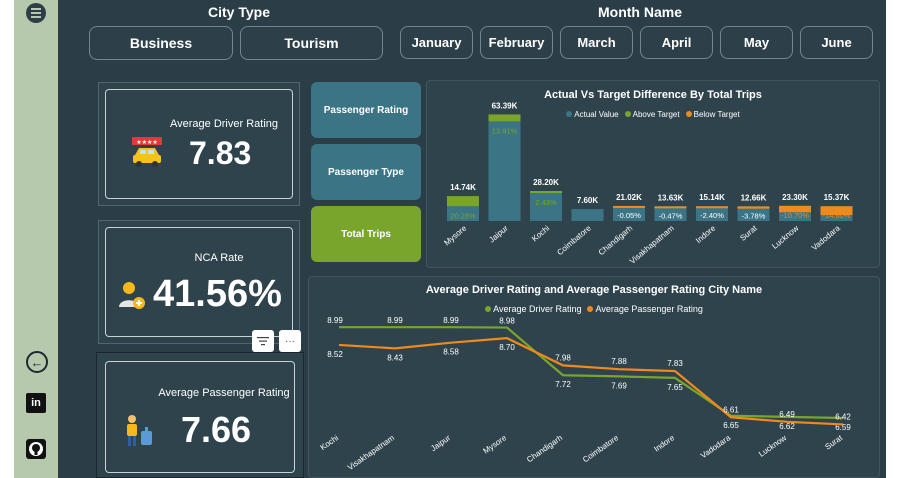 This screenshot has width=920, height=478. I want to click on bar-label-lucknow: 23.30K, so click(795, 197).